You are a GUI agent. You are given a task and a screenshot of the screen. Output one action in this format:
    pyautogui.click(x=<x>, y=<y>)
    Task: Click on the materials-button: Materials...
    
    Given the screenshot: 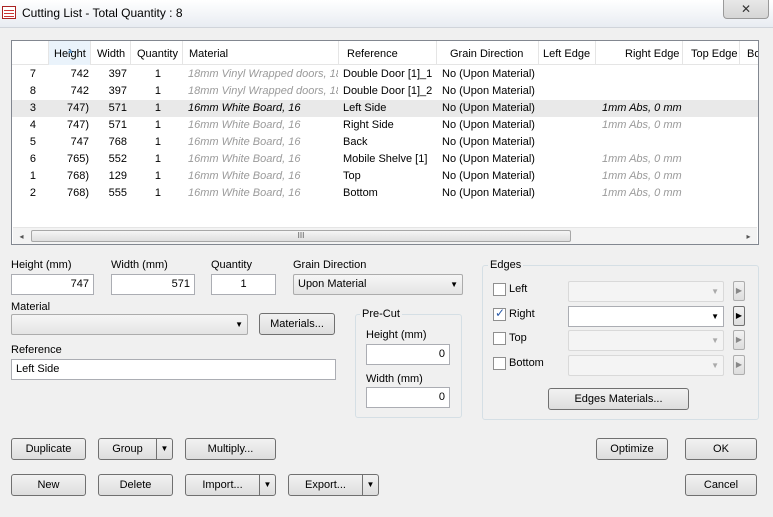 What is the action you would take?
    pyautogui.click(x=297, y=324)
    